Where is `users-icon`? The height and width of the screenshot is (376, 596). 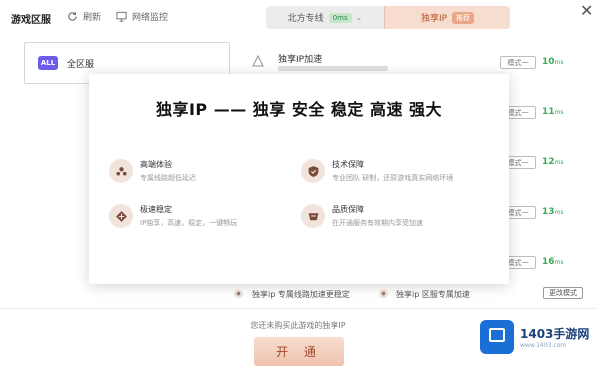 users-icon is located at coordinates (121, 171).